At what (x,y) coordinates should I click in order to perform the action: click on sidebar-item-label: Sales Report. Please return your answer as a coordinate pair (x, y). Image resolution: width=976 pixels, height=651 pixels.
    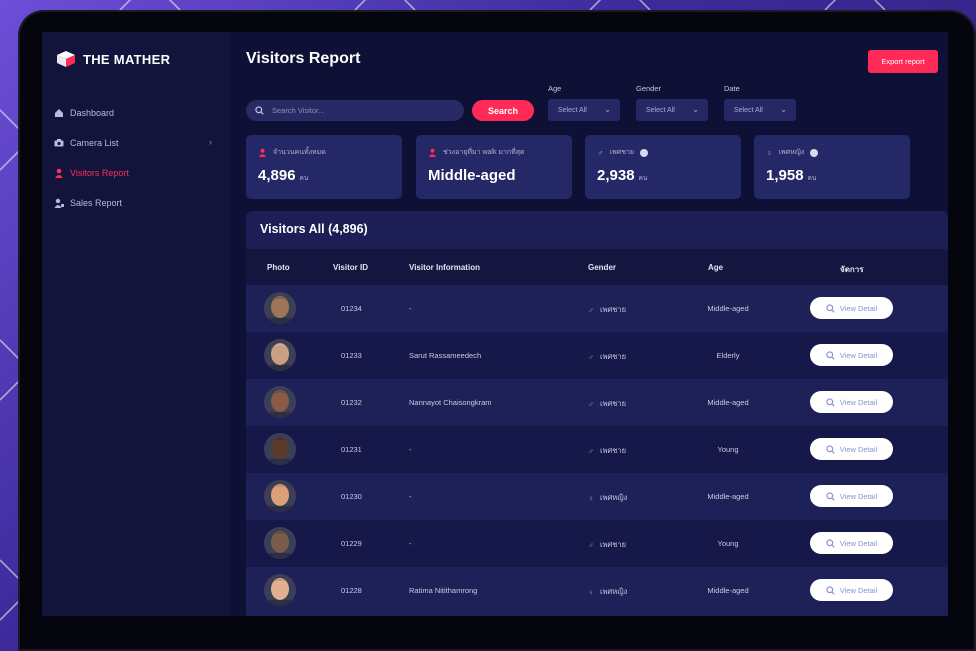
    Looking at the image, I should click on (96, 203).